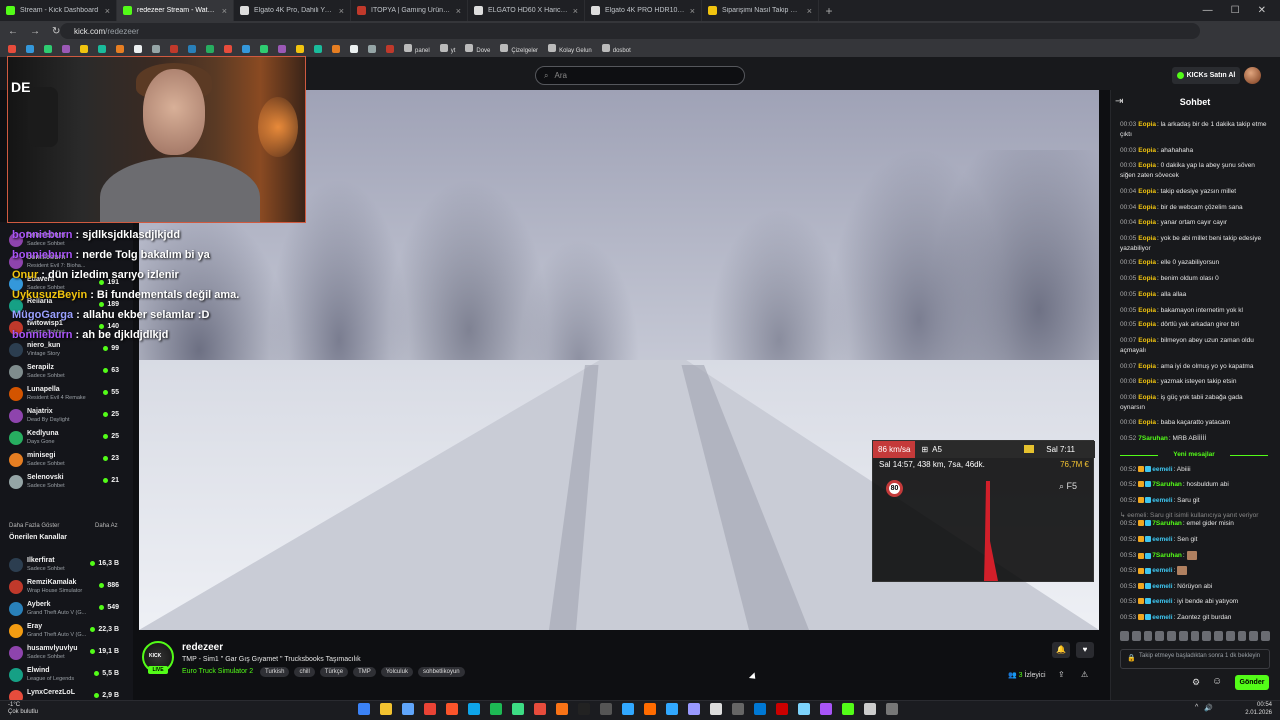 The height and width of the screenshot is (720, 1280). I want to click on sidebar-channel: minisegi Sadece Sohbet 23, so click(66, 461).